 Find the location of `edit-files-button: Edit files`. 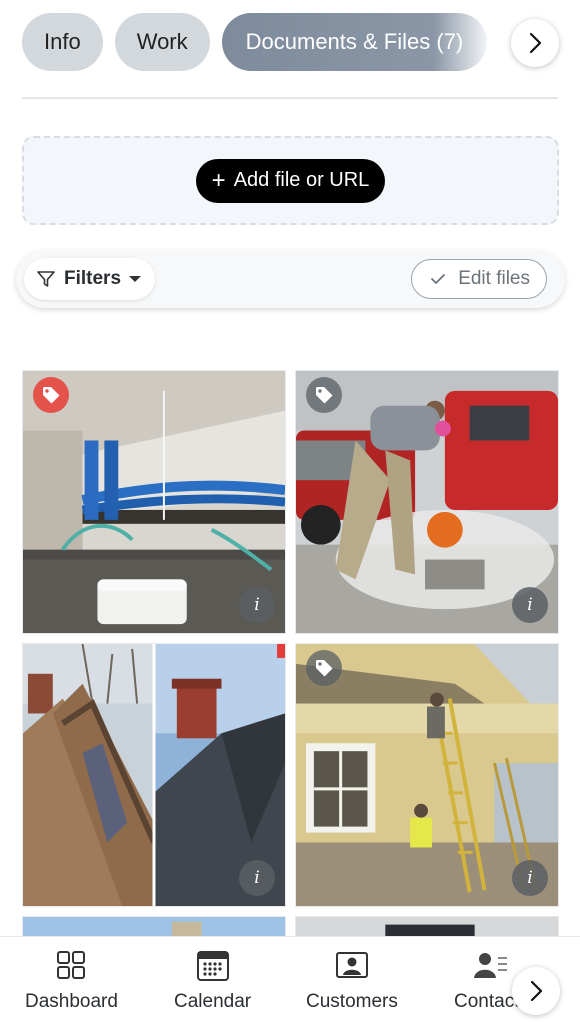

edit-files-button: Edit files is located at coordinates (479, 279).